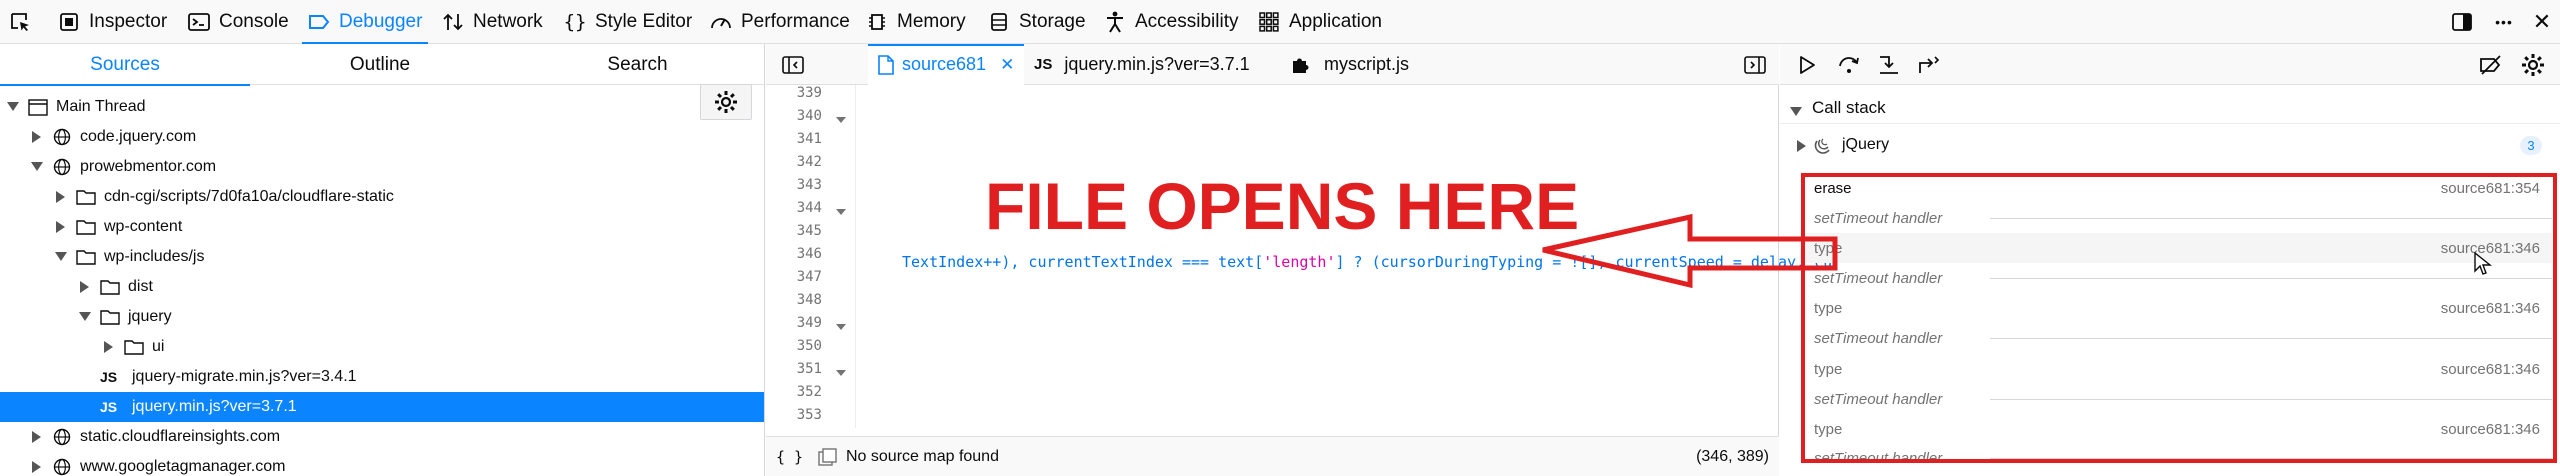 The height and width of the screenshot is (476, 2560). I want to click on storage-icon, so click(999, 22).